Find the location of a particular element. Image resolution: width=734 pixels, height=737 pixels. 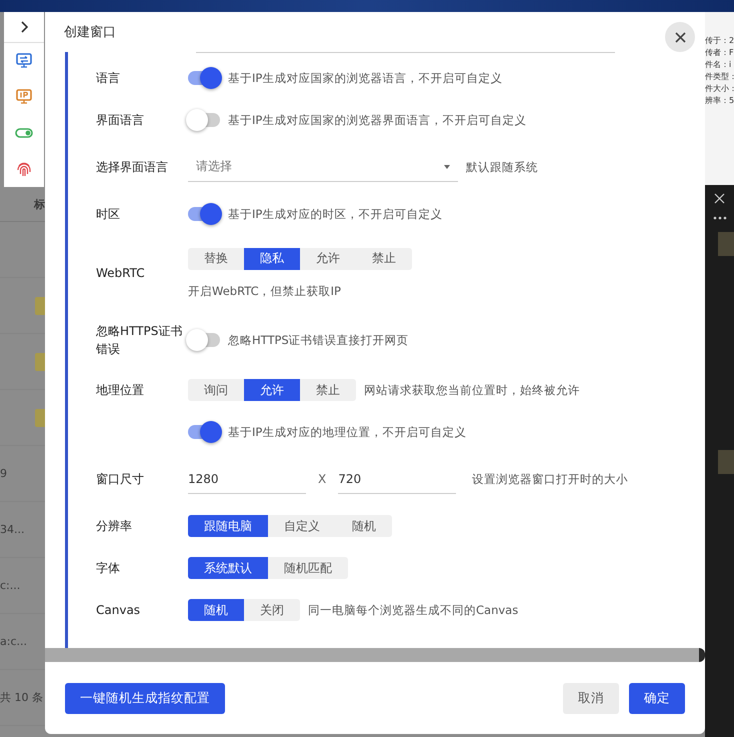

field-label: 窗口尺寸 is located at coordinates (120, 479).